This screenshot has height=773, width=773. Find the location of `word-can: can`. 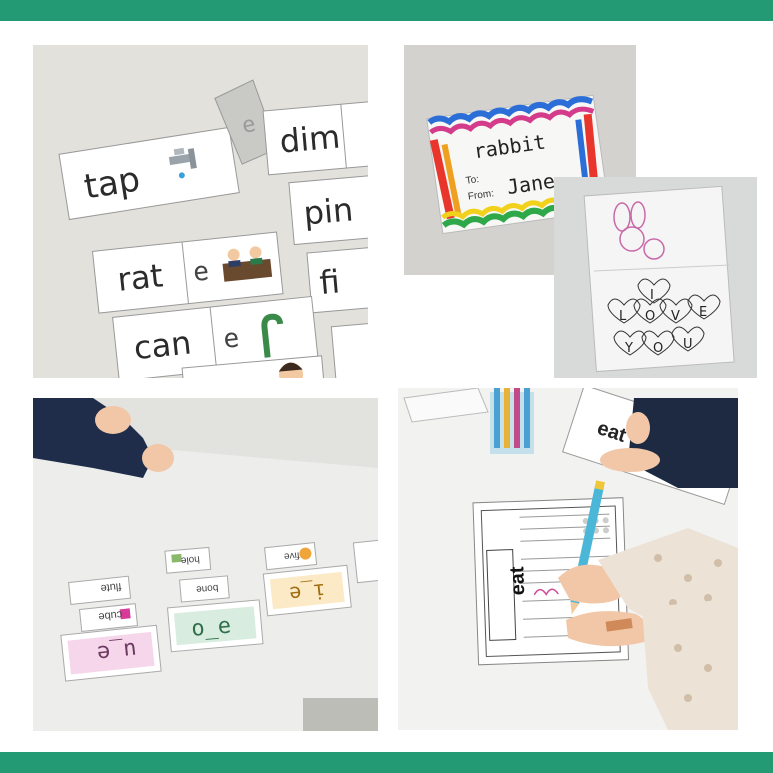

word-can: can is located at coordinates (162, 345).